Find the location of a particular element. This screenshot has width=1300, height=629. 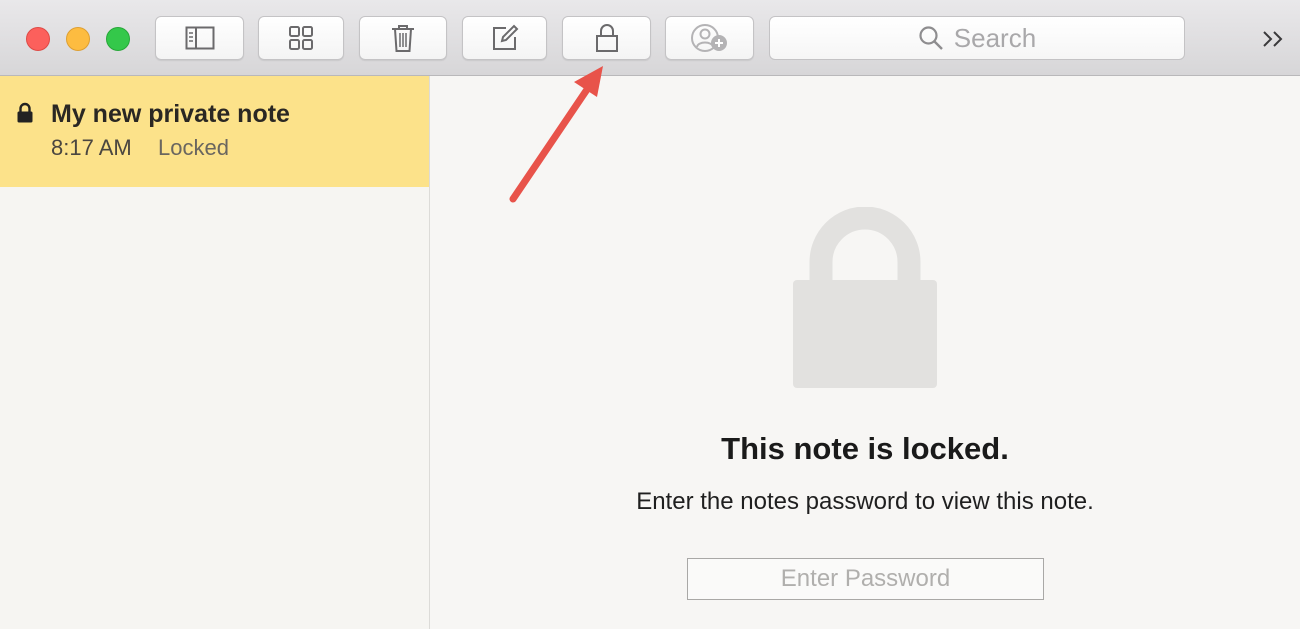

zoom-window-button is located at coordinates (118, 39).